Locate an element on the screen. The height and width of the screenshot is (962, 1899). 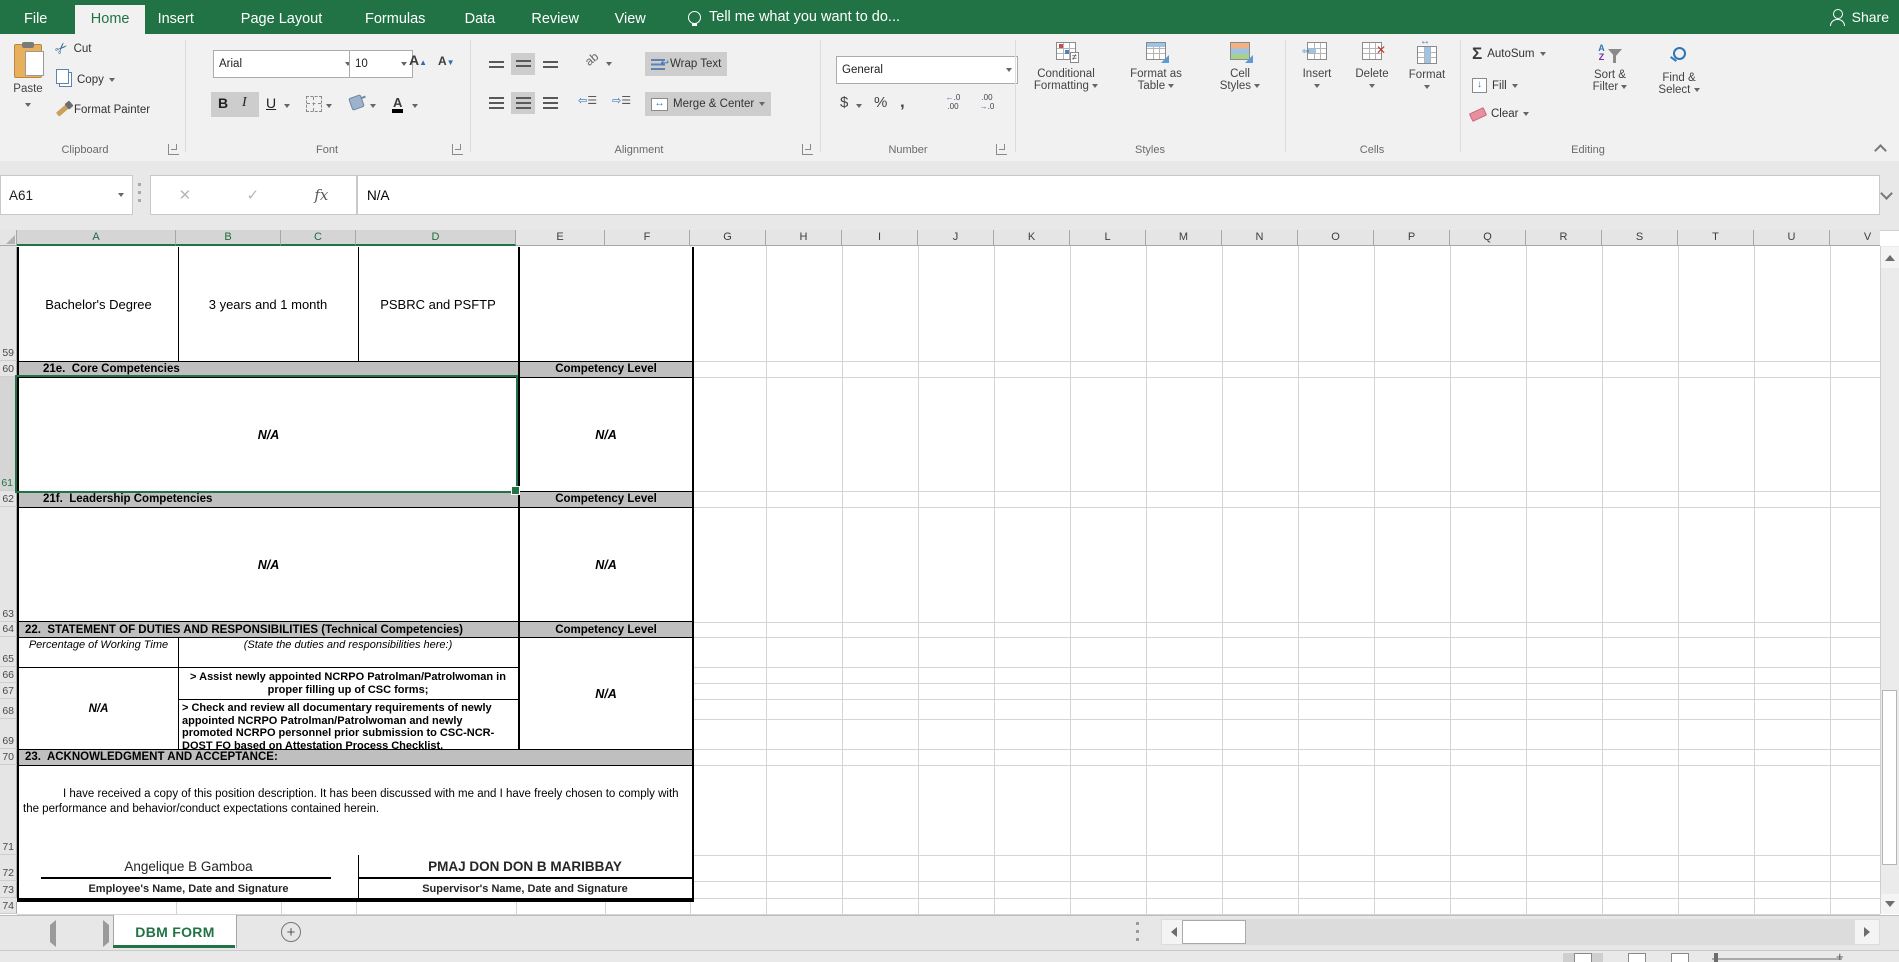
underline-button: U is located at coordinates (271, 103).